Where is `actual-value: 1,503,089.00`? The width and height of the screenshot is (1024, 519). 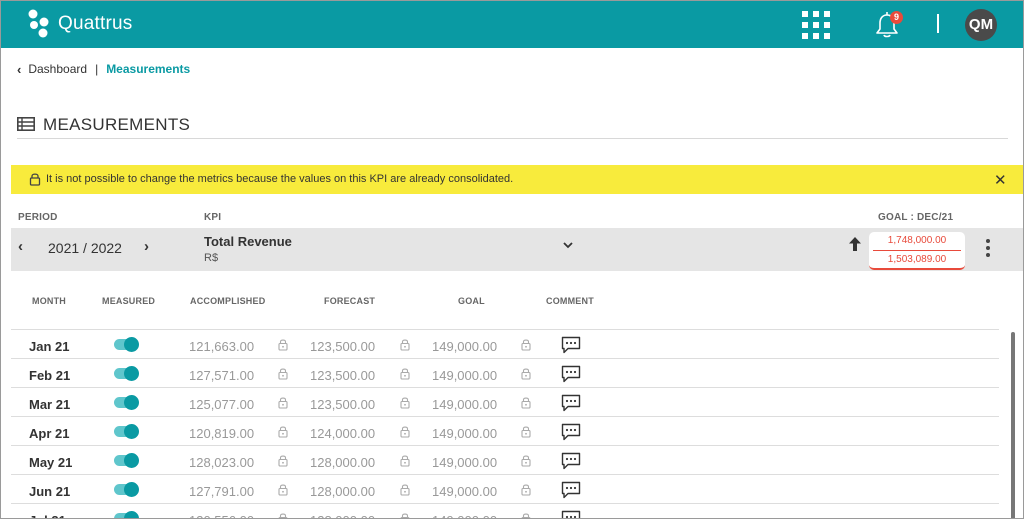
actual-value: 1,503,089.00 is located at coordinates (917, 259).